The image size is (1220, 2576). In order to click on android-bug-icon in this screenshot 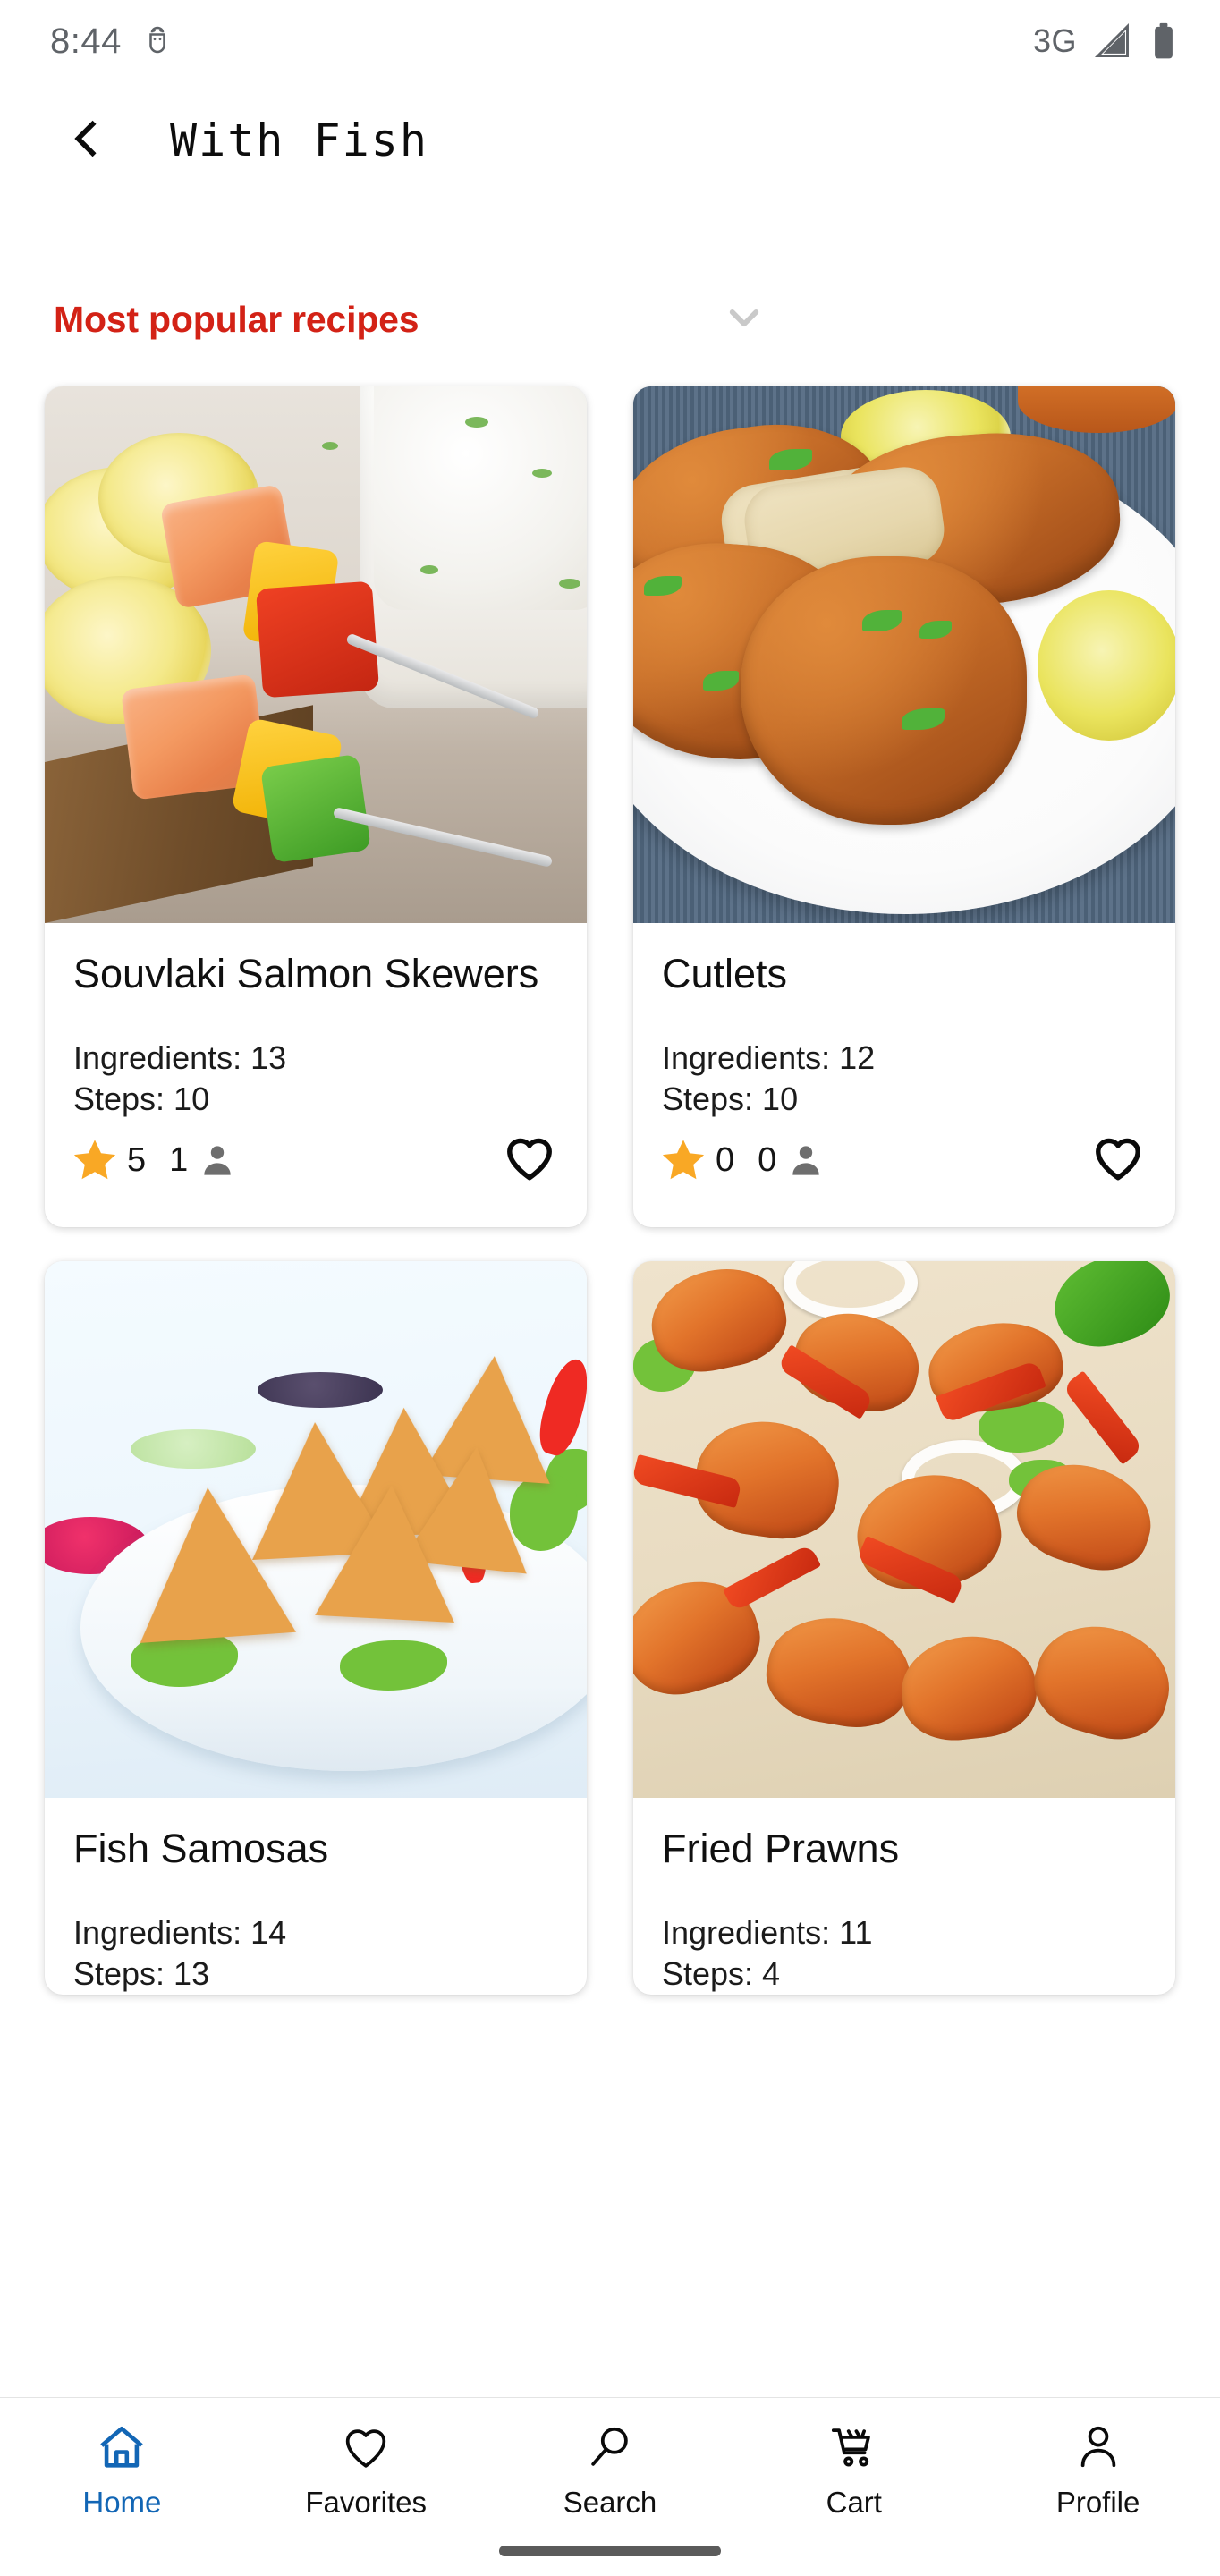, I will do `click(157, 41)`.